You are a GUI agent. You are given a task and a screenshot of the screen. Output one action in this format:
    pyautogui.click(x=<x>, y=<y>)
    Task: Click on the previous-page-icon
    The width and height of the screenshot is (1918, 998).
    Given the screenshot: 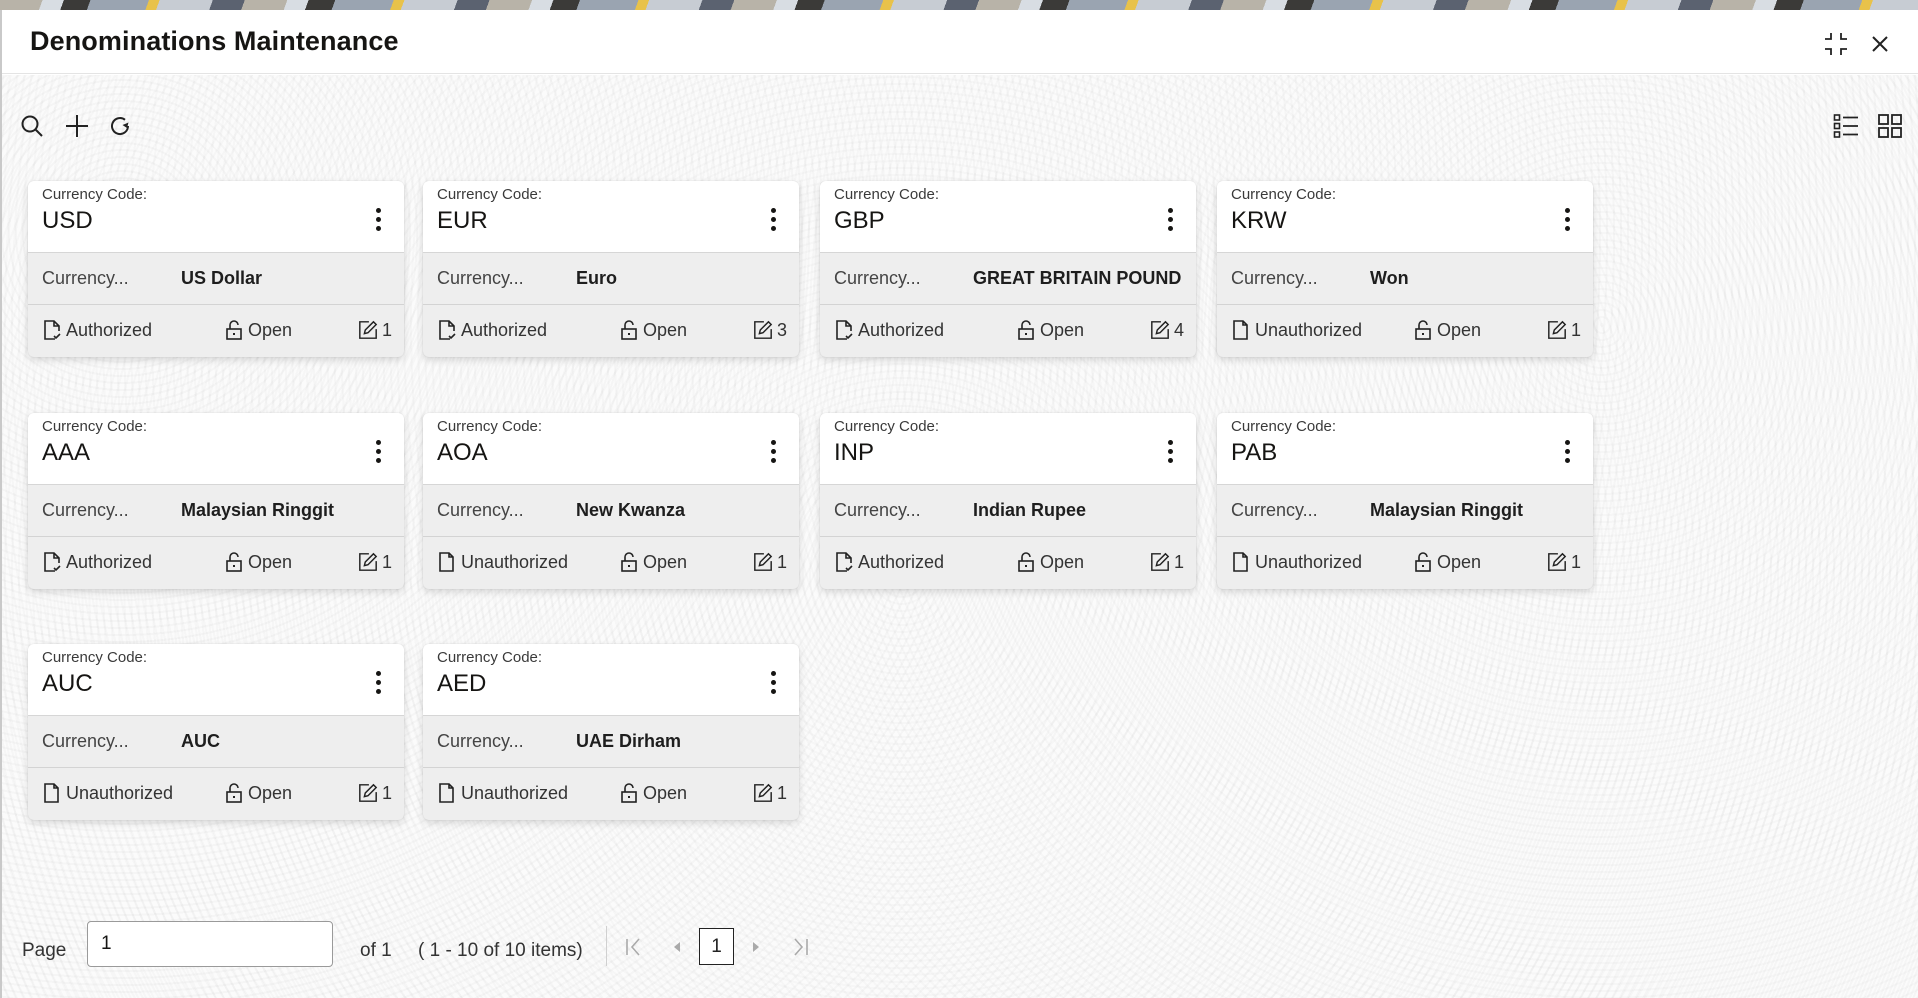 What is the action you would take?
    pyautogui.click(x=677, y=947)
    